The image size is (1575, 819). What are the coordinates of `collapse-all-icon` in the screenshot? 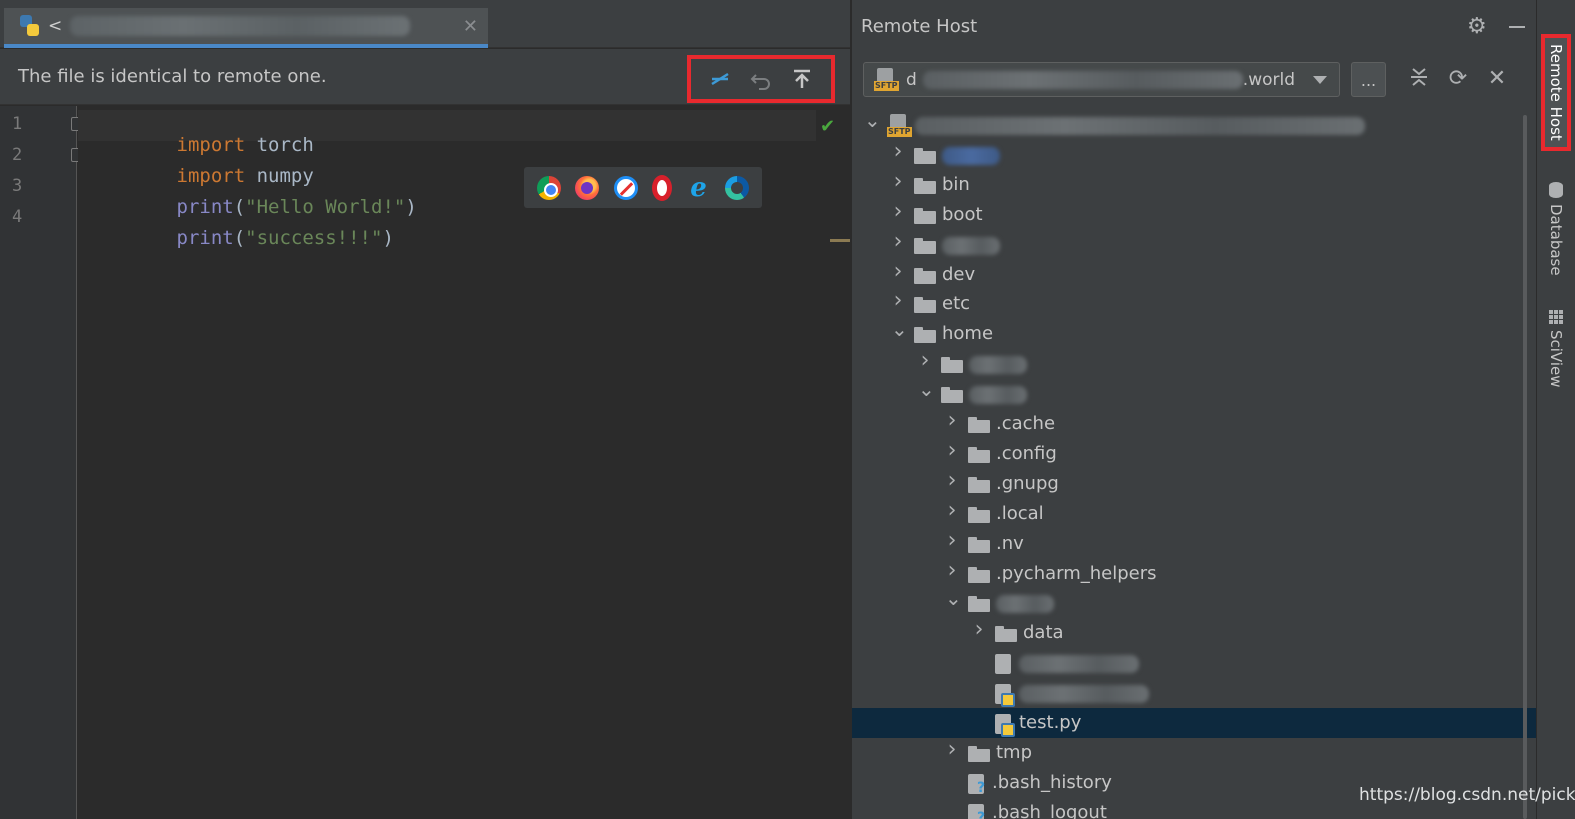 It's located at (1419, 80).